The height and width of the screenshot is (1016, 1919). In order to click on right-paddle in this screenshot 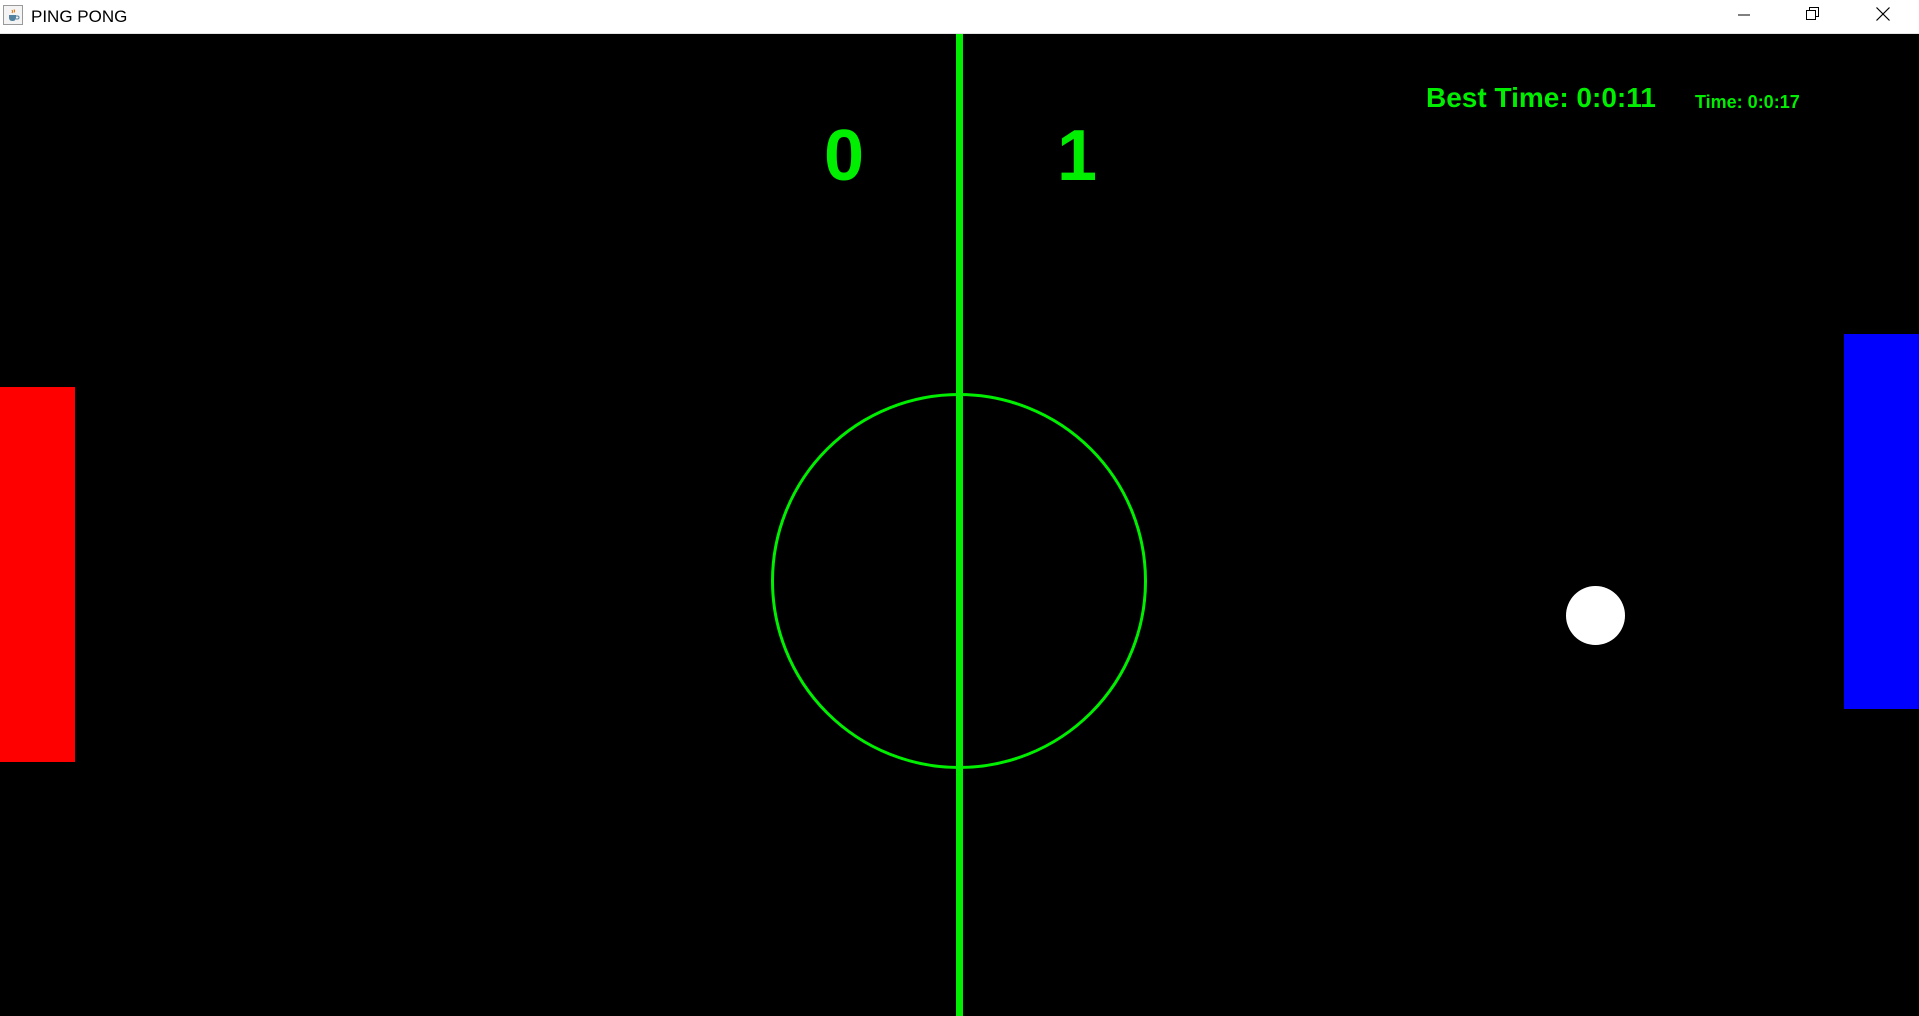, I will do `click(1881, 521)`.